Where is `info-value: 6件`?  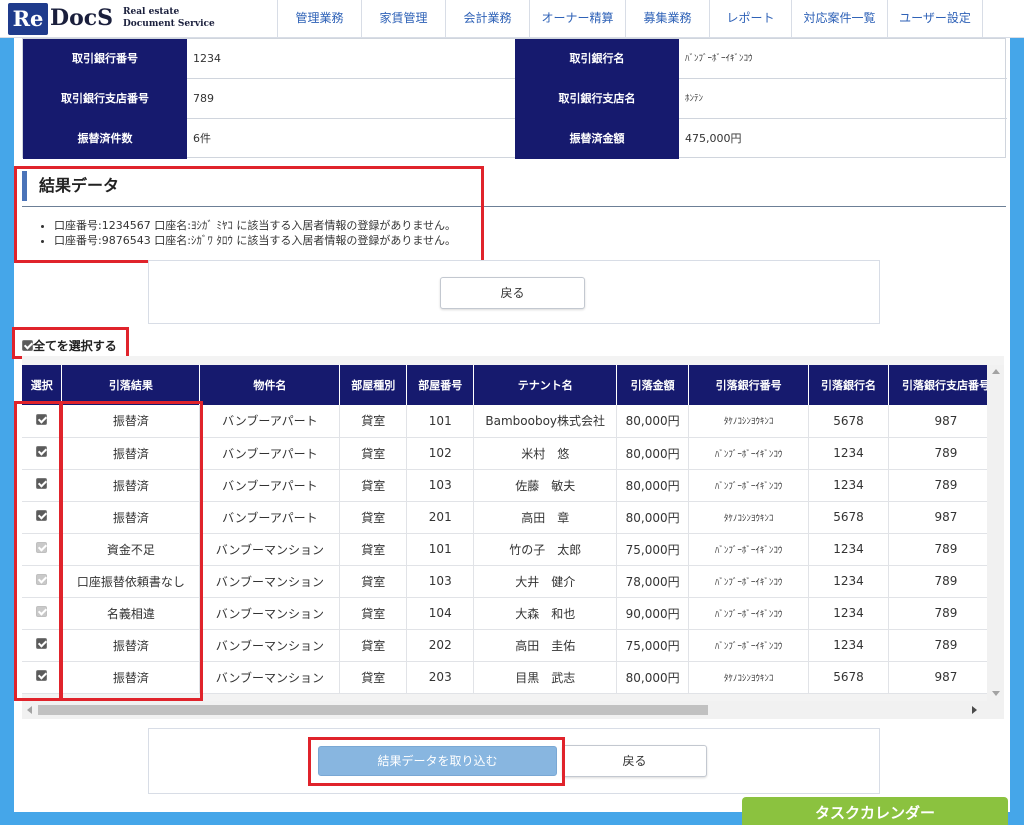
info-value: 6件 is located at coordinates (202, 138).